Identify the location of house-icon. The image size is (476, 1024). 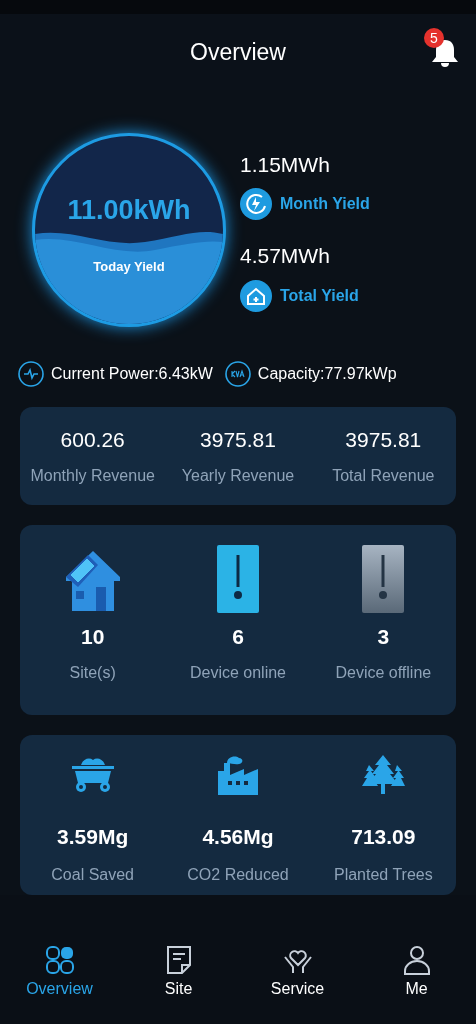
(256, 295).